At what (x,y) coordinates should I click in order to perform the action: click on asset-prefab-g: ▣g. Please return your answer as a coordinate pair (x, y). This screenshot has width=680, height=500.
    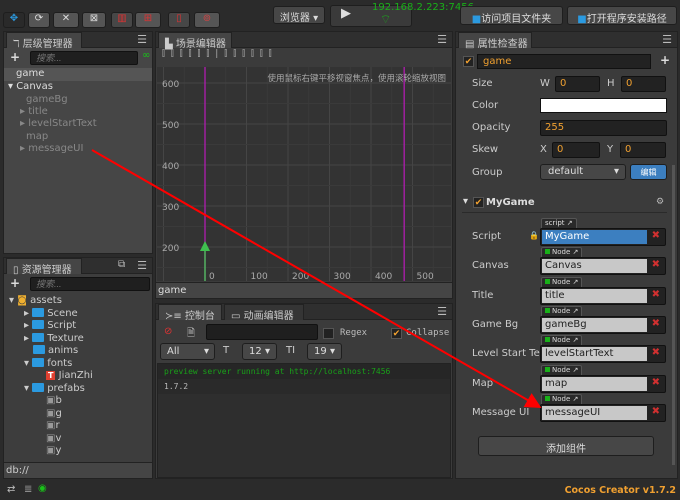
    Looking at the image, I should click on (54, 413).